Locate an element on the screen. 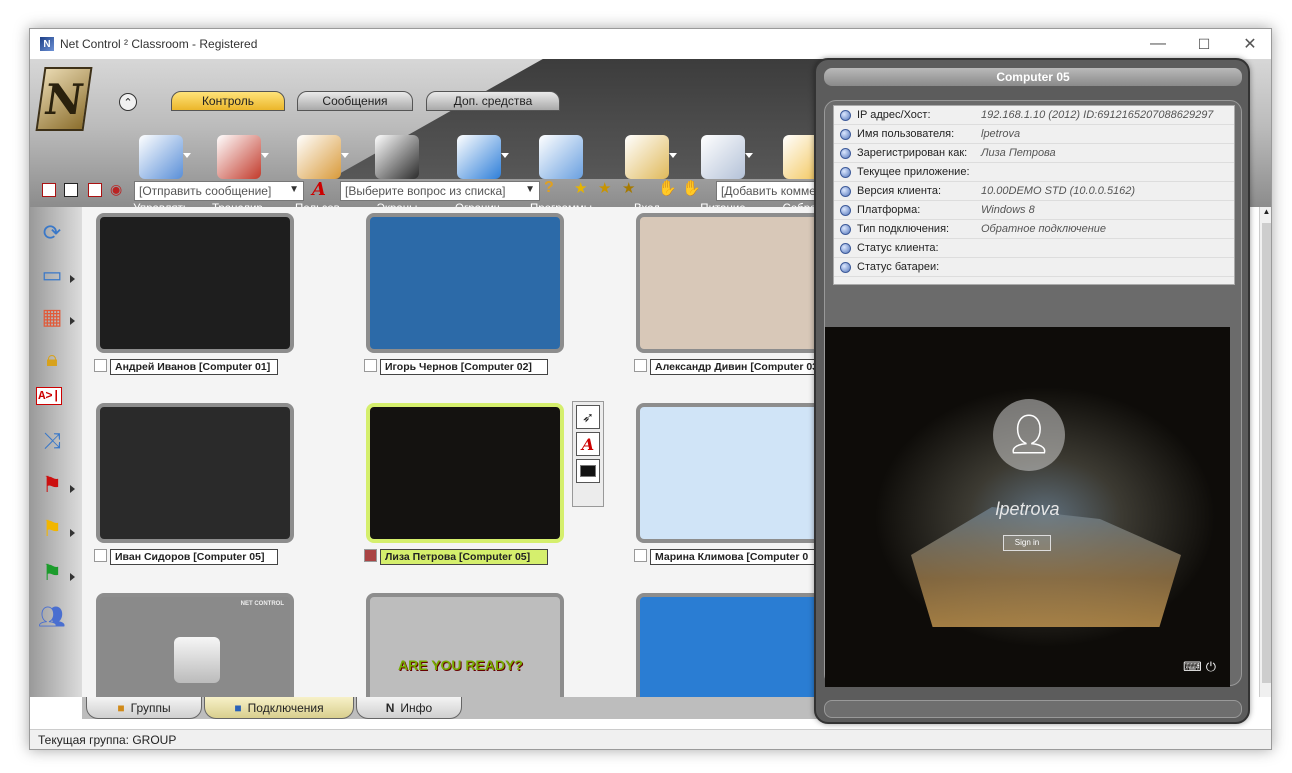  tool-internet-explorer: Огранич. is located at coordinates (479, 175).